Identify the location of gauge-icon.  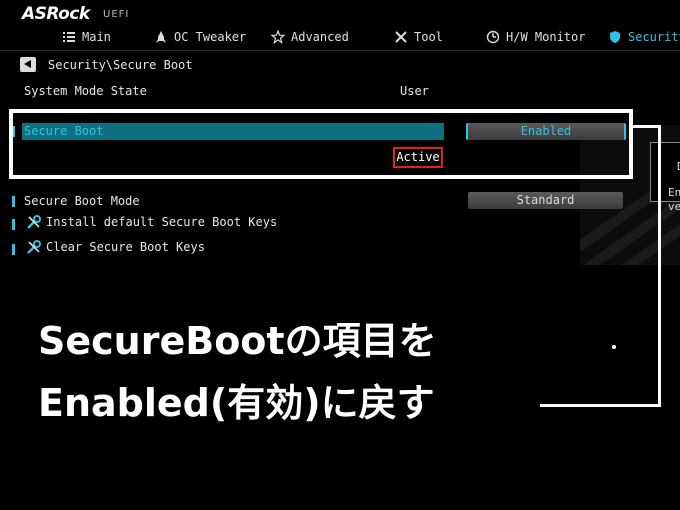
(493, 37).